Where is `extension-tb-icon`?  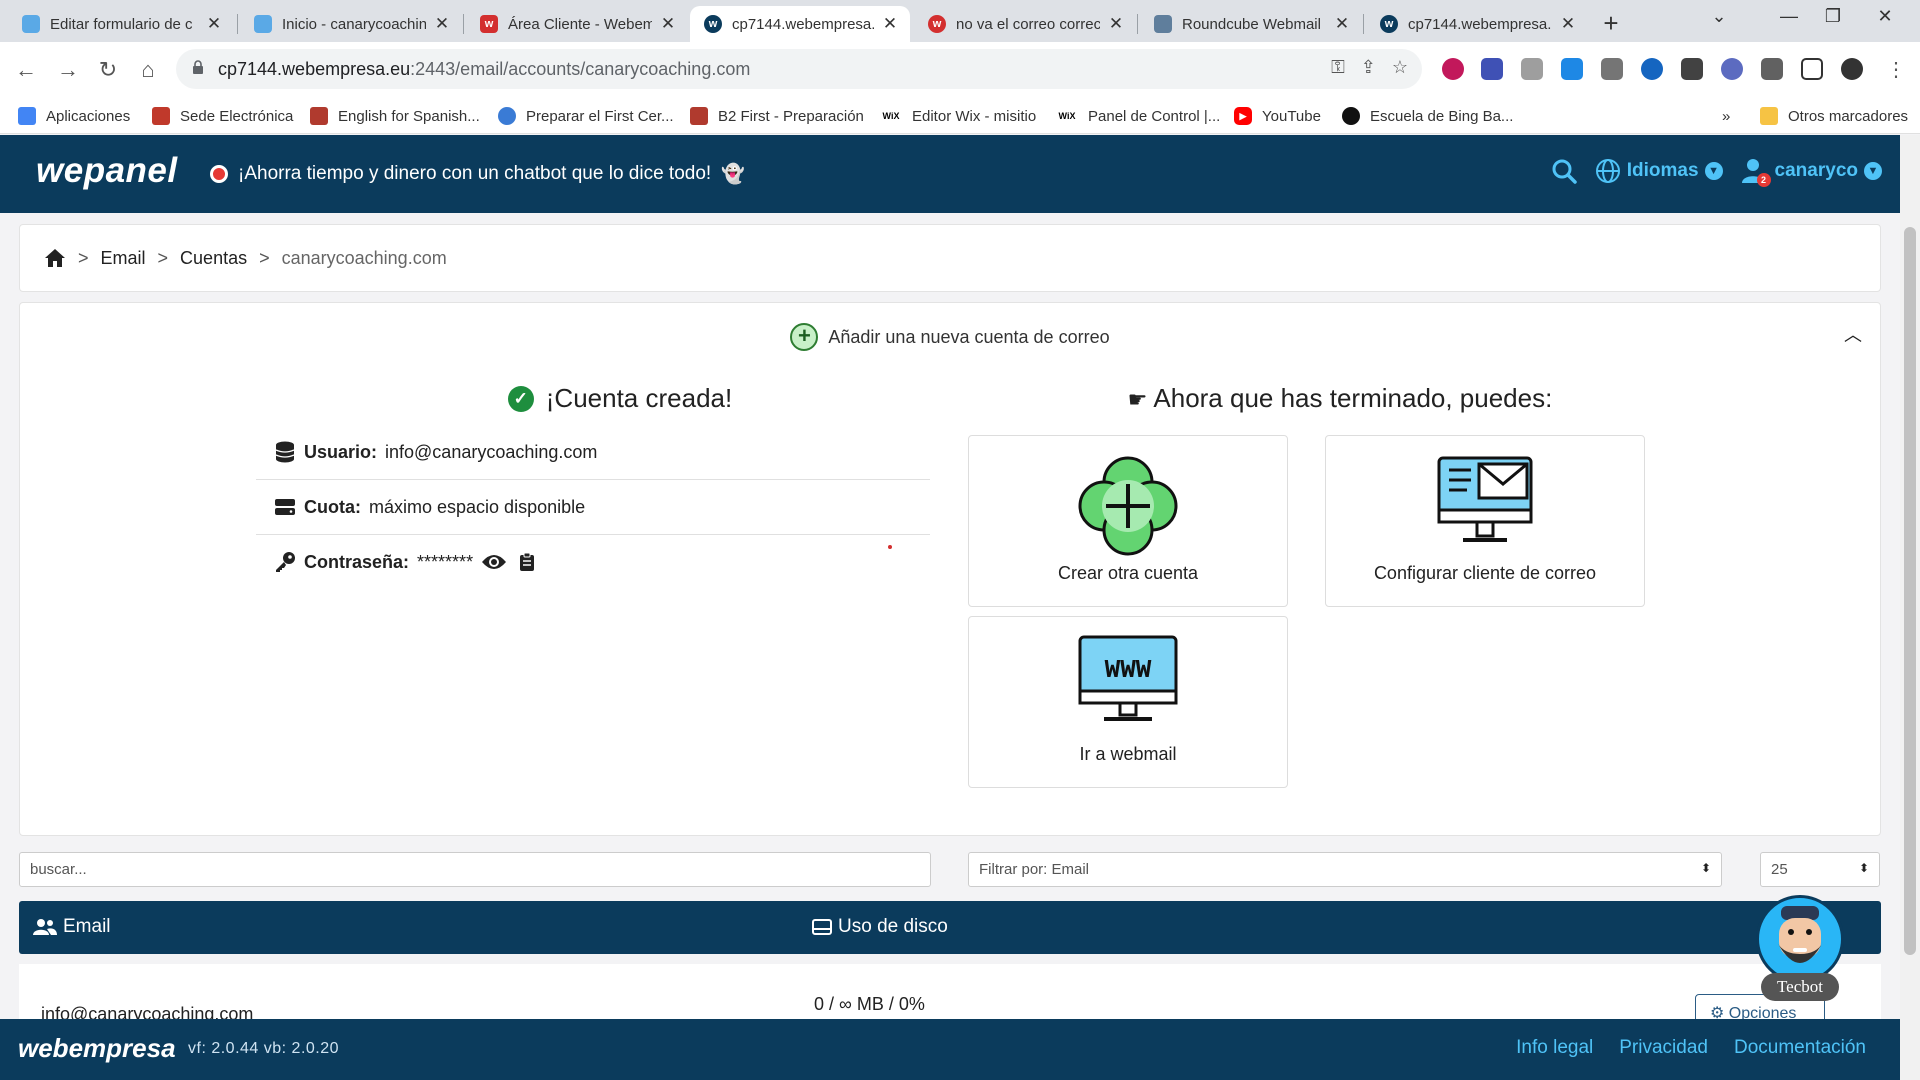 extension-tb-icon is located at coordinates (1612, 69).